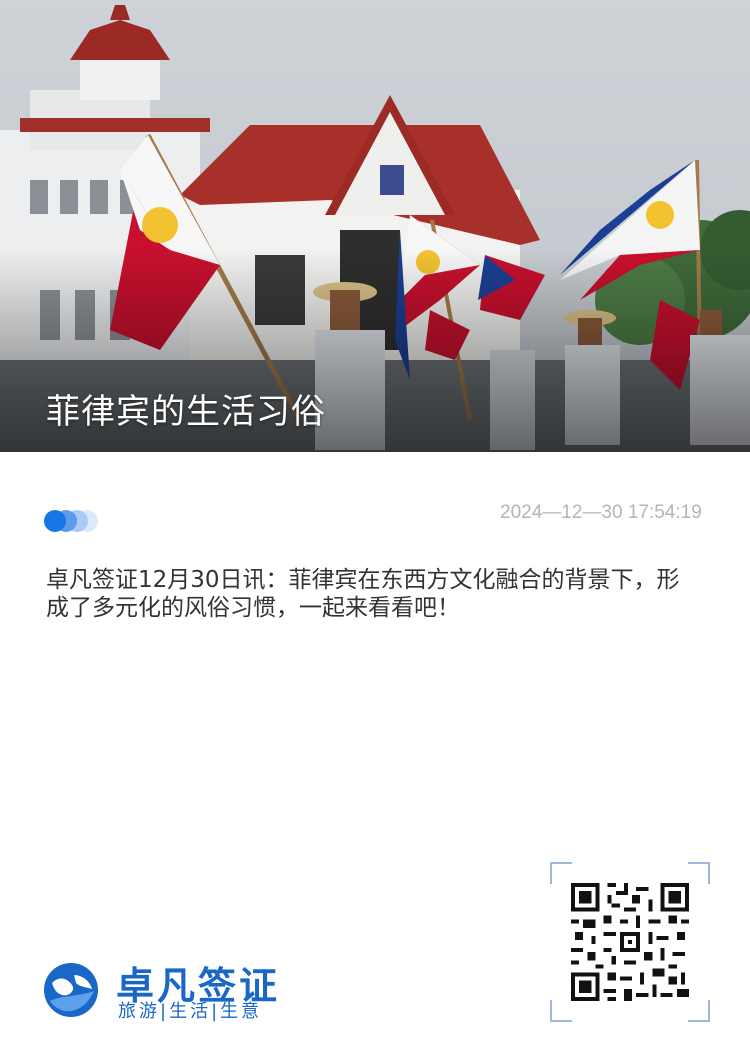 The width and height of the screenshot is (750, 1064). I want to click on article-title: 菲律宾的生活习俗, so click(186, 412).